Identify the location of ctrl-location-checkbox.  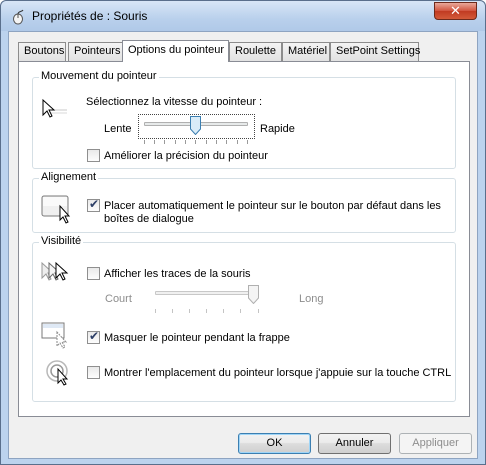
(93, 372).